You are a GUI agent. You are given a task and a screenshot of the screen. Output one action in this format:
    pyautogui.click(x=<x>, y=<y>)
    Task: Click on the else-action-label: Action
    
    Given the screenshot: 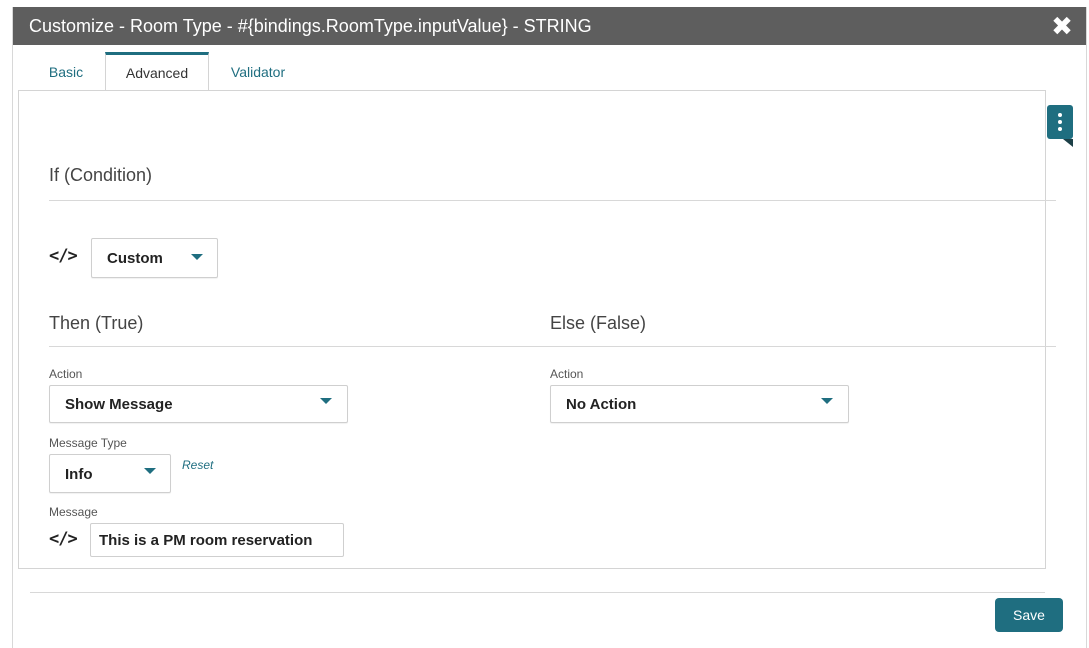 What is the action you would take?
    pyautogui.click(x=567, y=374)
    